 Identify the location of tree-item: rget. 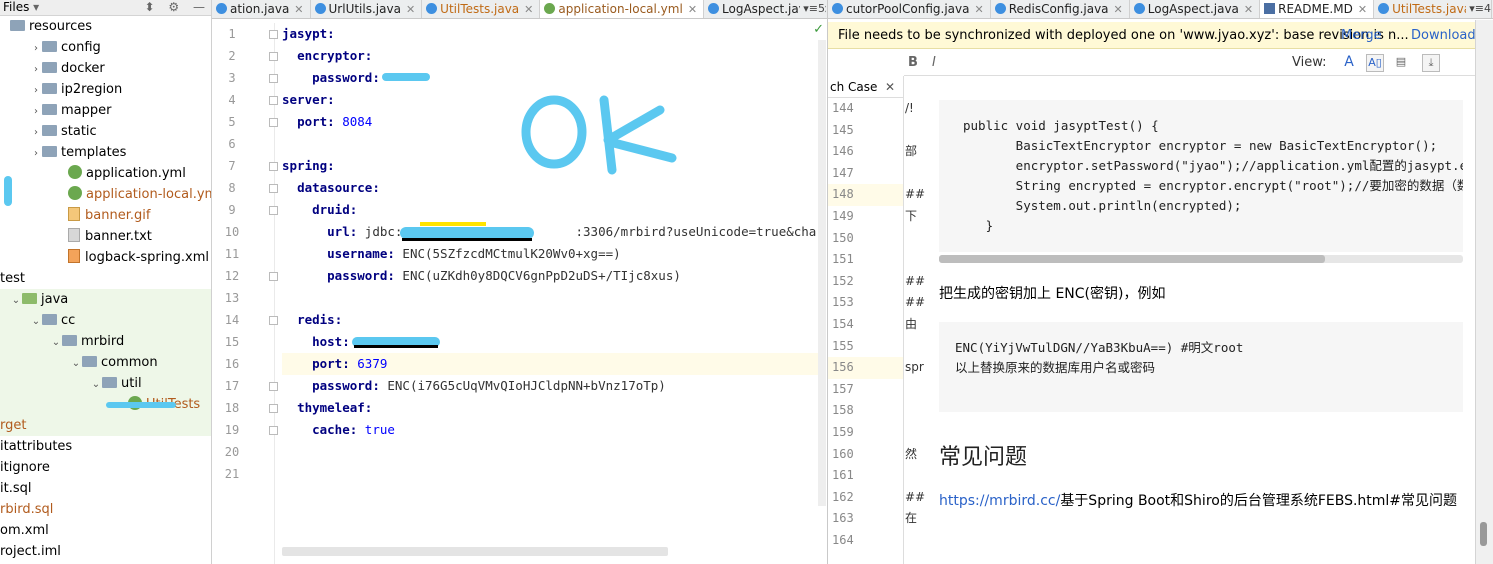
(105, 425).